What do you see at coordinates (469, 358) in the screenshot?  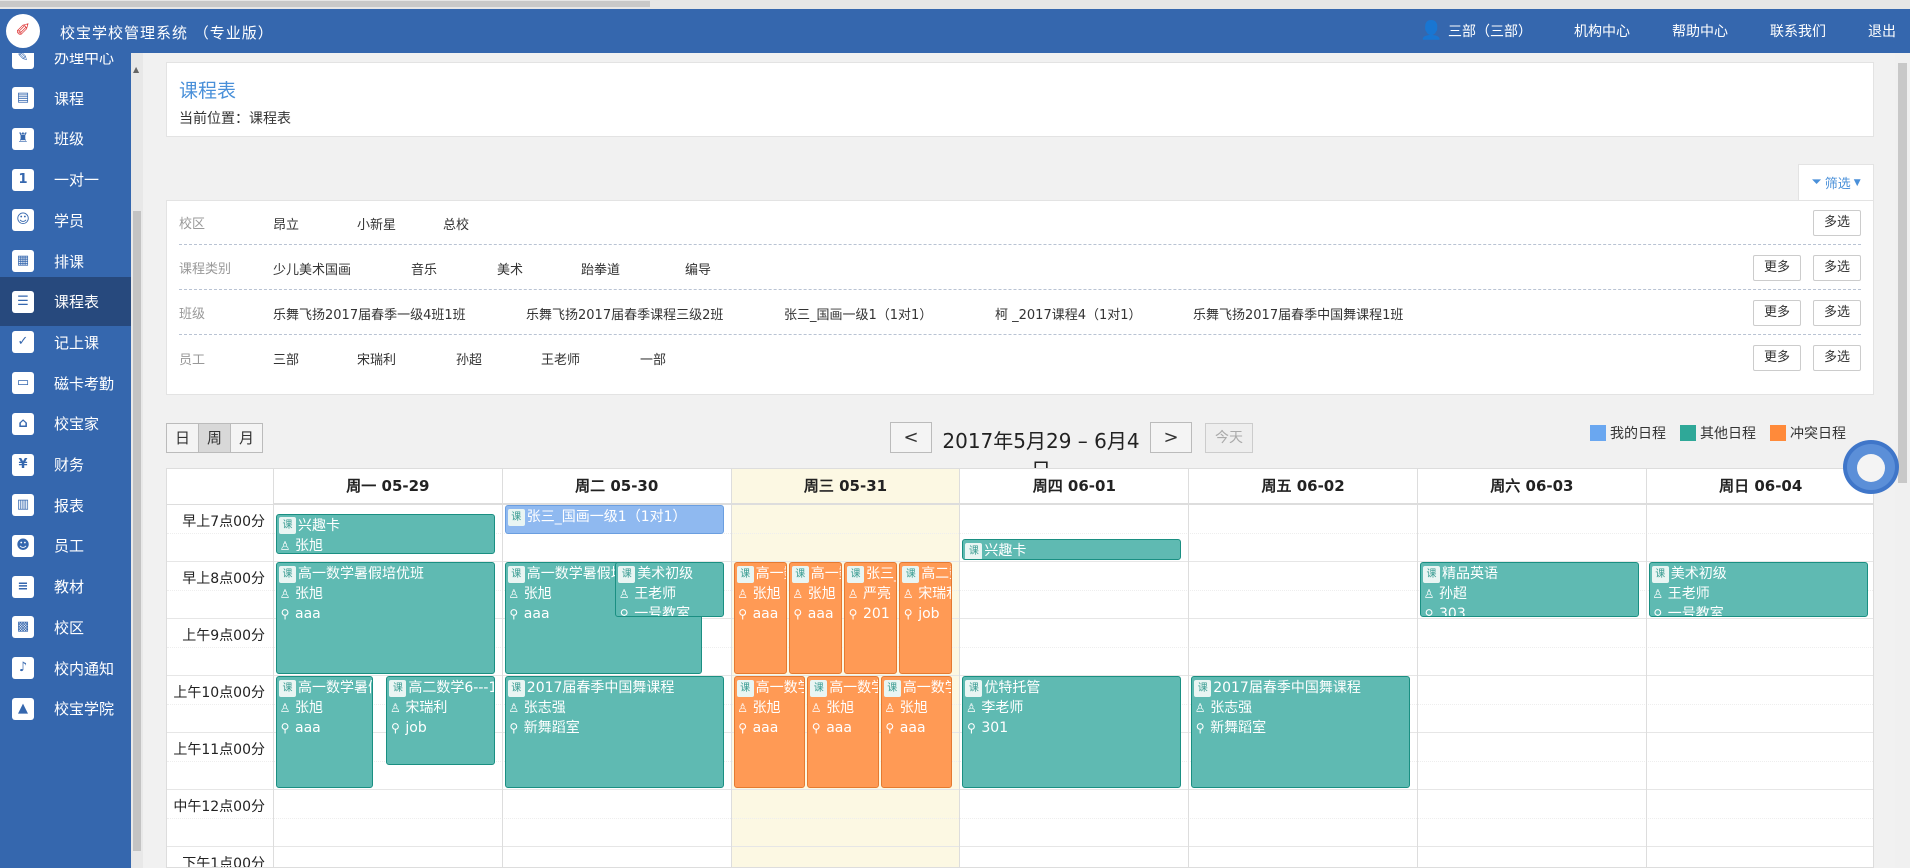 I see `filter-option: 孙超` at bounding box center [469, 358].